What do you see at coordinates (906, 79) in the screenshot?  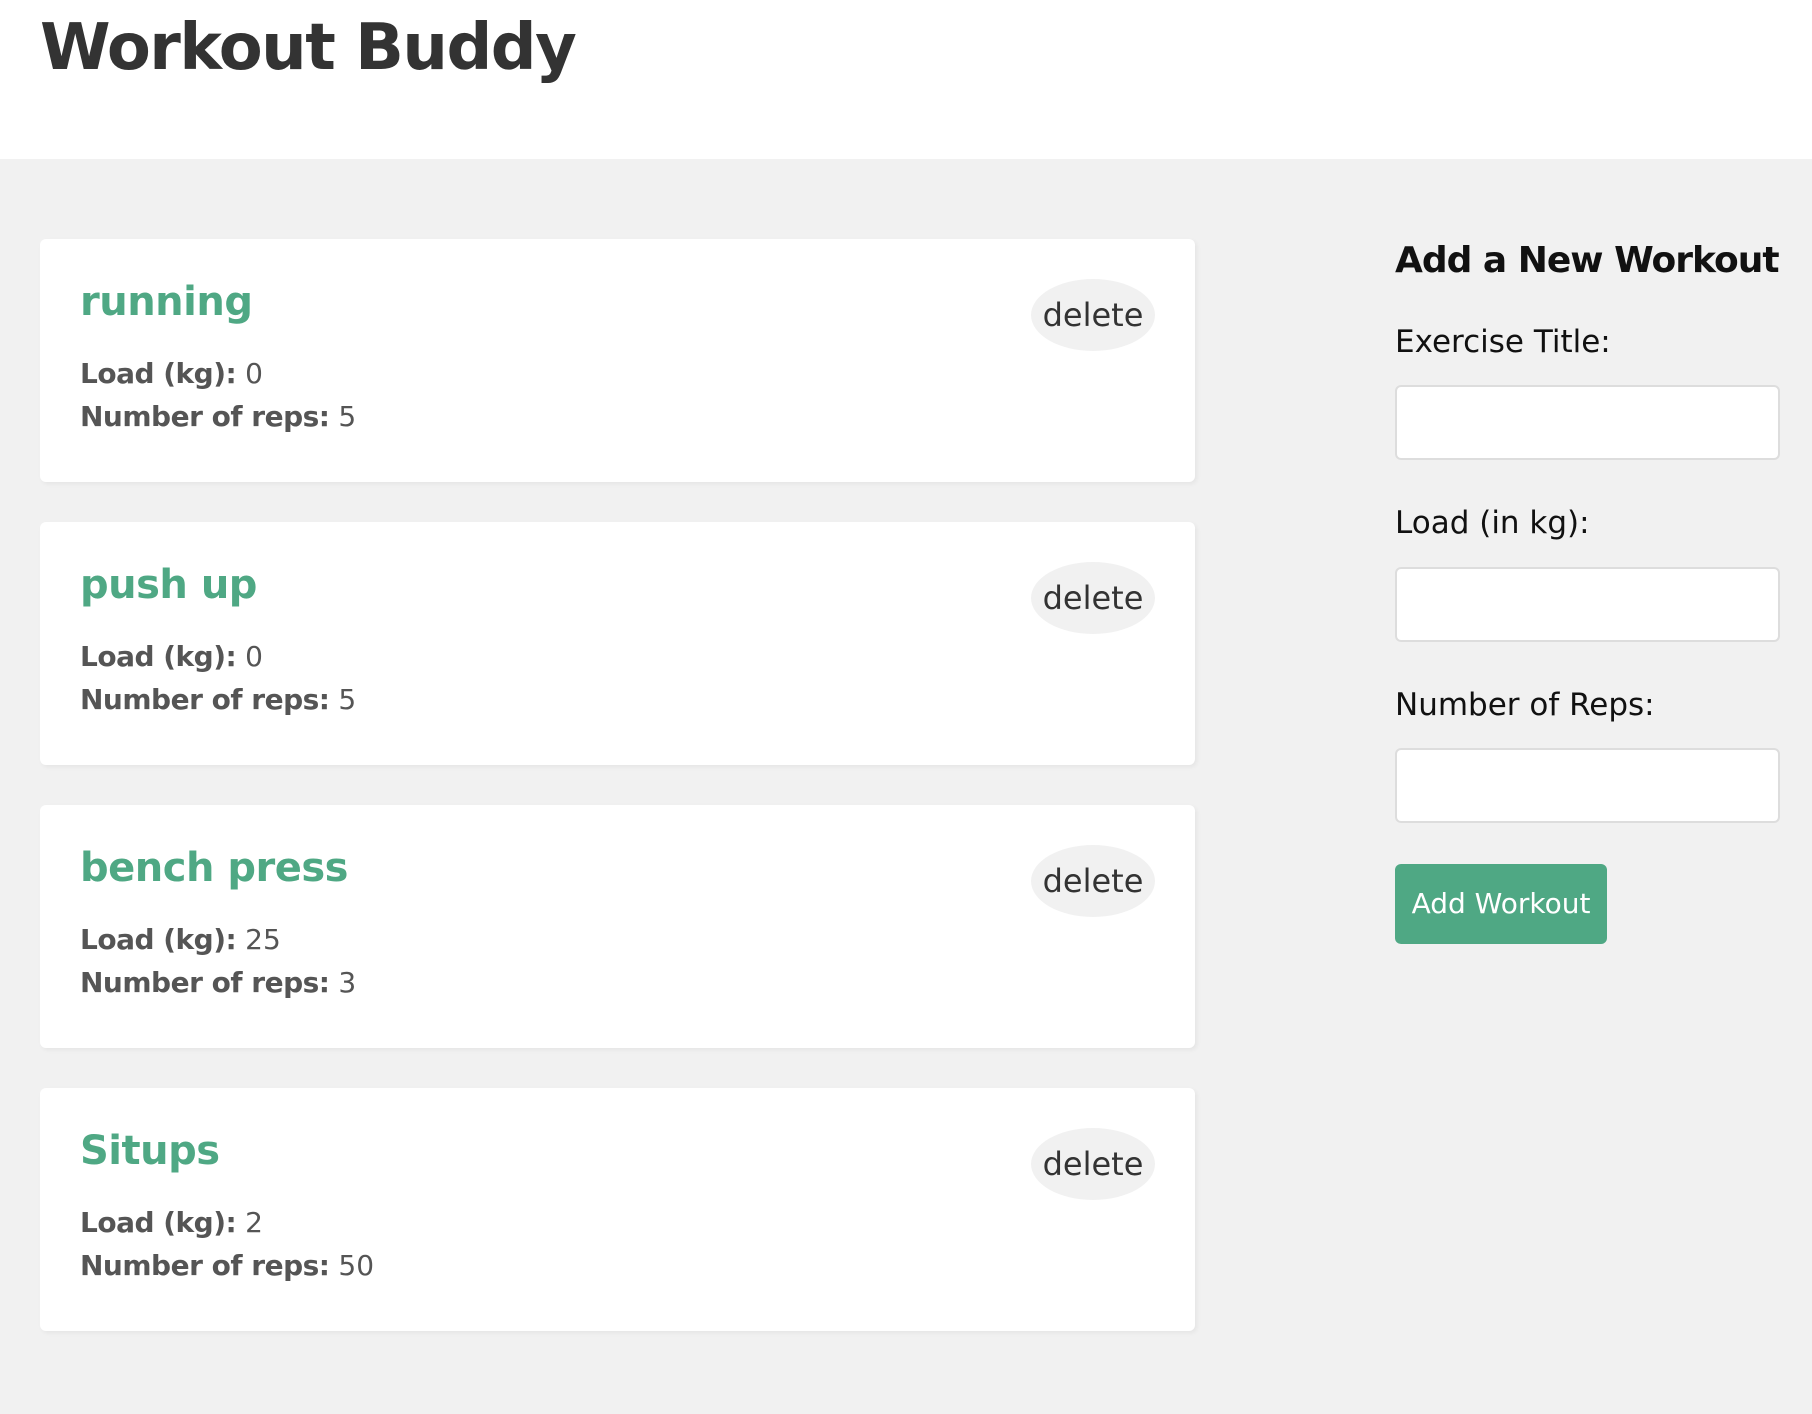 I see `page-header: Workout Buddy` at bounding box center [906, 79].